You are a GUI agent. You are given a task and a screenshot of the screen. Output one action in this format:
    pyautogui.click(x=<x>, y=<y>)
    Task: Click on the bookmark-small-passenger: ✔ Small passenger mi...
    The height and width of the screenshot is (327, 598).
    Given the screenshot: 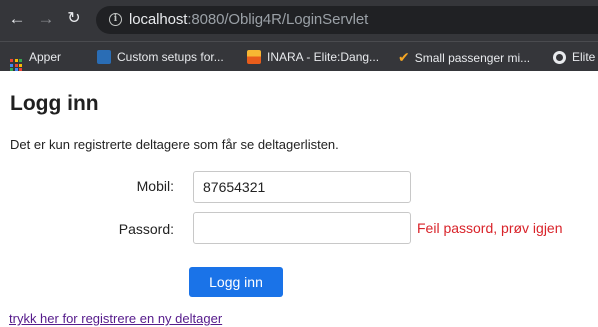 What is the action you would take?
    pyautogui.click(x=464, y=57)
    